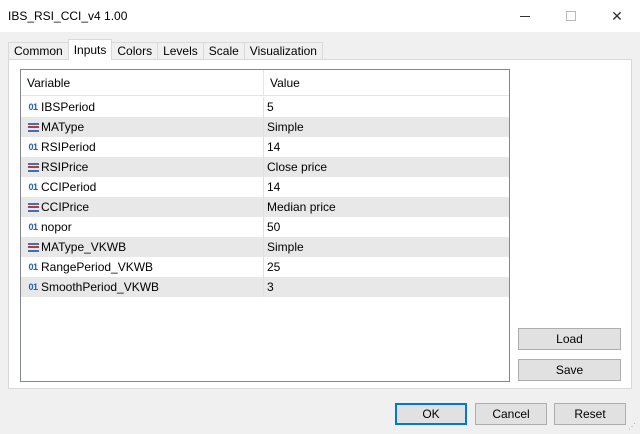 The height and width of the screenshot is (434, 640). I want to click on tab-colors: Colors, so click(135, 51).